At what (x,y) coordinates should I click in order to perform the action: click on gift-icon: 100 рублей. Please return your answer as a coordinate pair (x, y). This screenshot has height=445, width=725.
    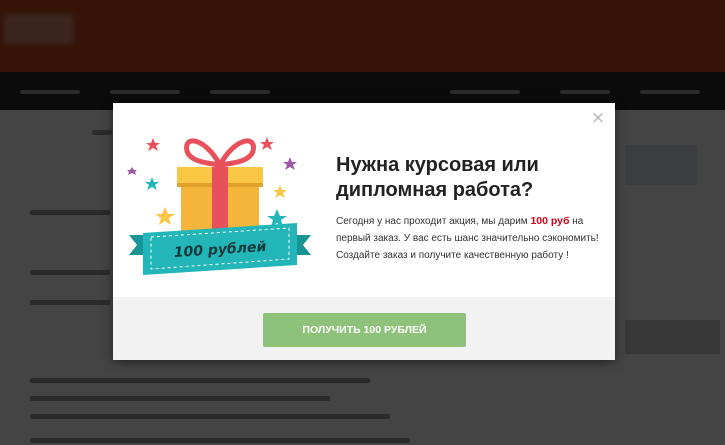
    Looking at the image, I should click on (219, 206).